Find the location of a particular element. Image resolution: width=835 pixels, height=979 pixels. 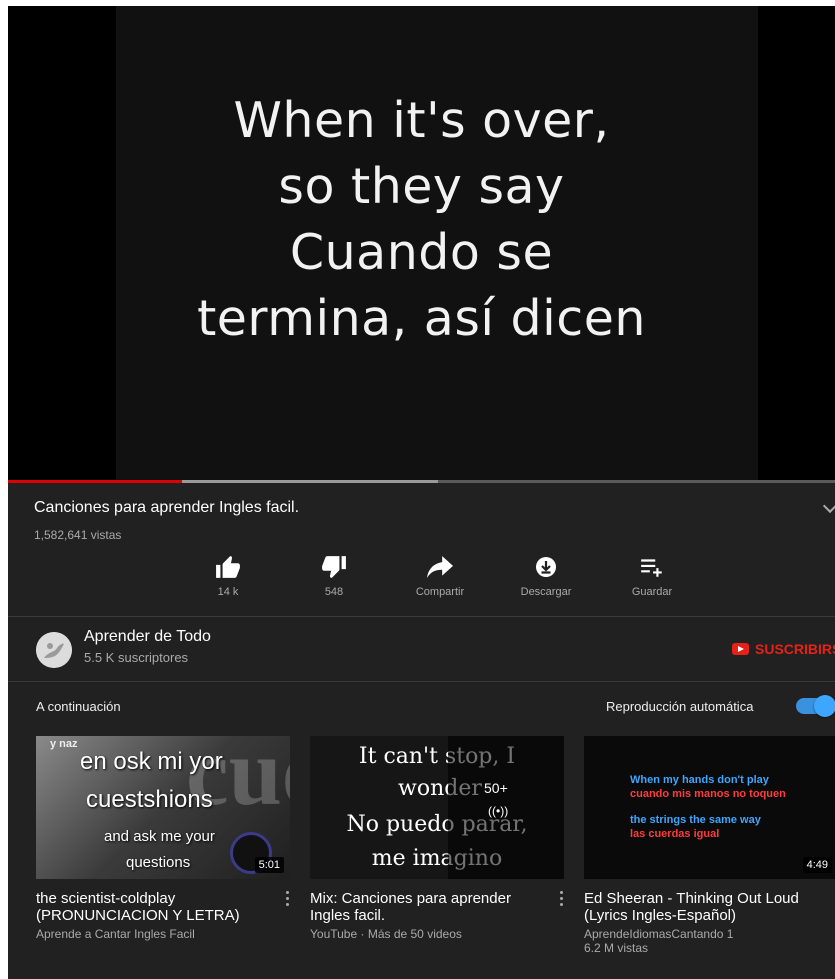

duration-badge: 4:49 is located at coordinates (817, 865).